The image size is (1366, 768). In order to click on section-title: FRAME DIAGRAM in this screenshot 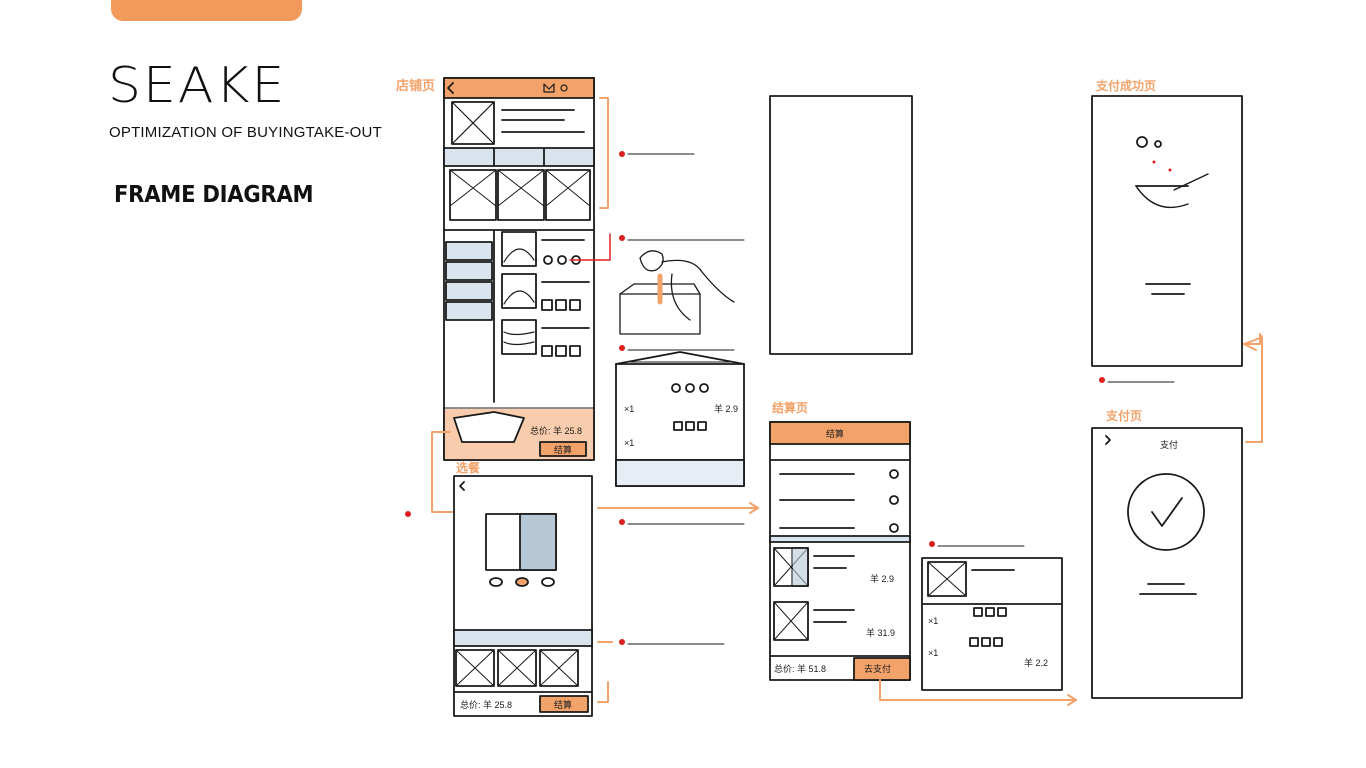, I will do `click(214, 195)`.